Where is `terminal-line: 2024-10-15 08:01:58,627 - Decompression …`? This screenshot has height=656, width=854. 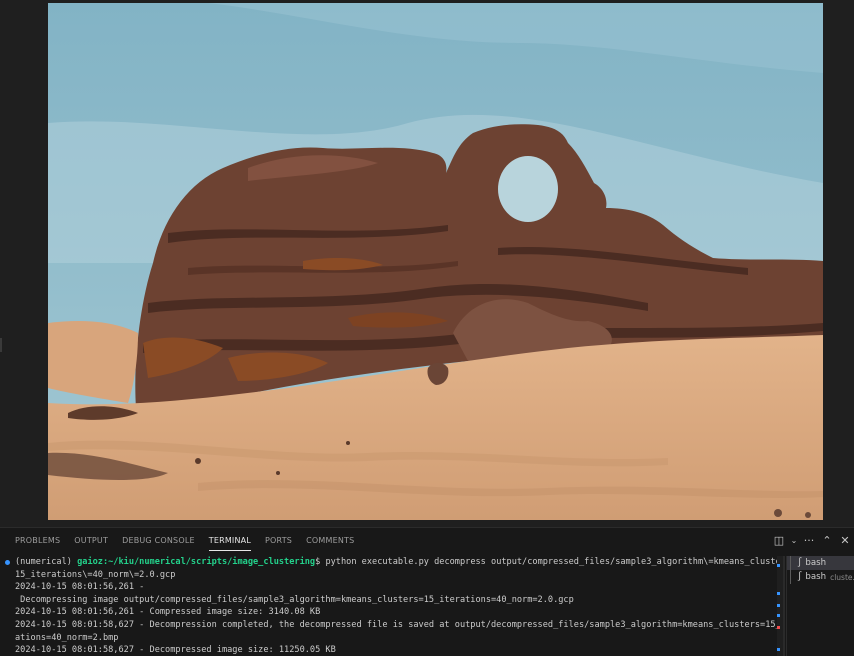 terminal-line: 2024-10-15 08:01:58,627 - Decompression … is located at coordinates (396, 624).